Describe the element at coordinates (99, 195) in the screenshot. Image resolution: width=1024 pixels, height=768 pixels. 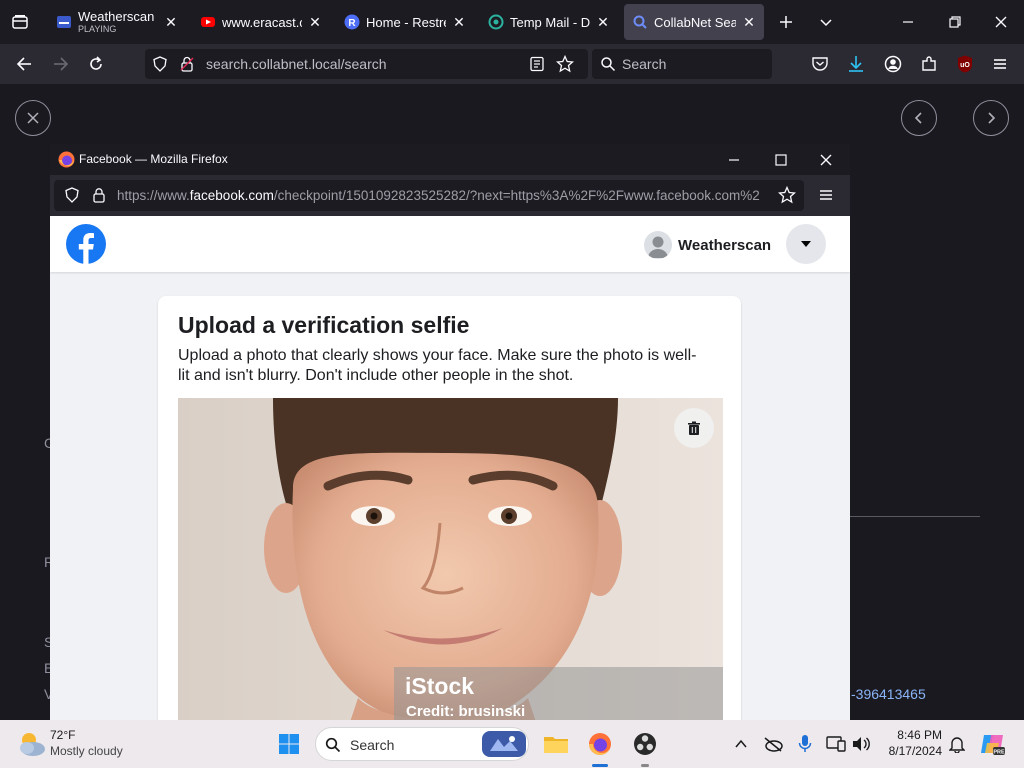
I see `lock-icon` at that location.